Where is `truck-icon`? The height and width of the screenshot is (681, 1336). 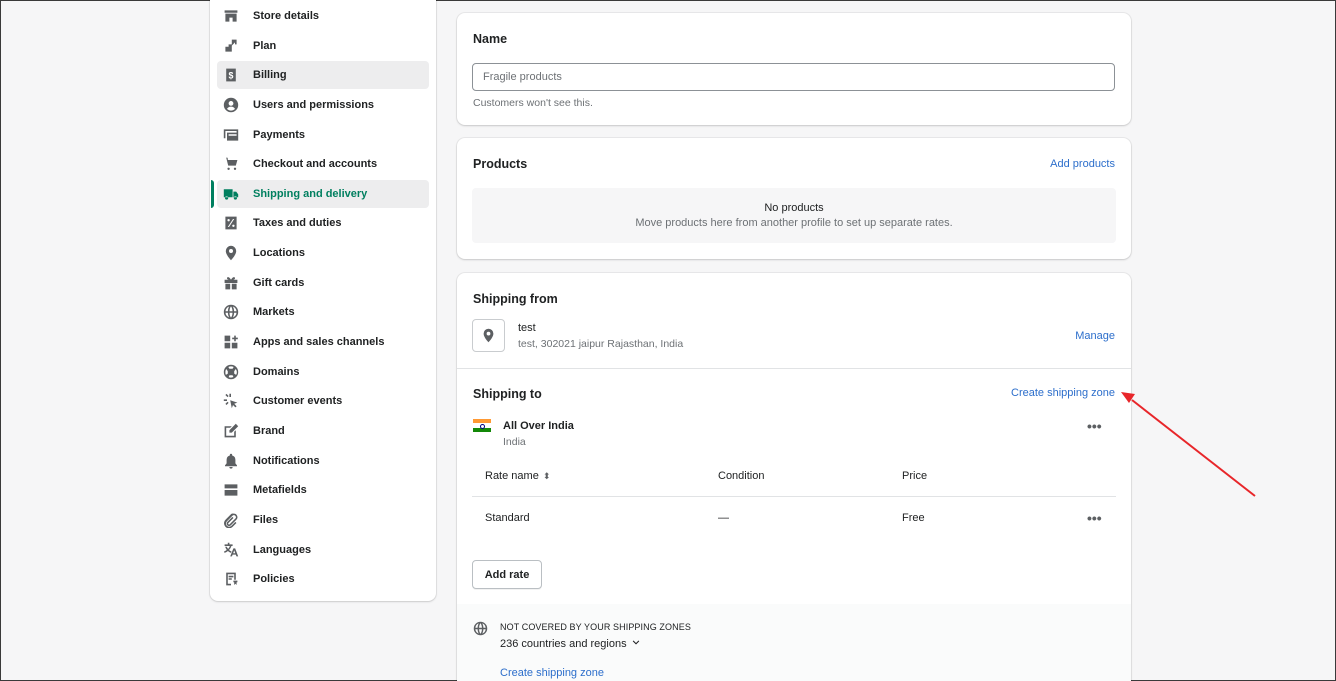
truck-icon is located at coordinates (230, 193).